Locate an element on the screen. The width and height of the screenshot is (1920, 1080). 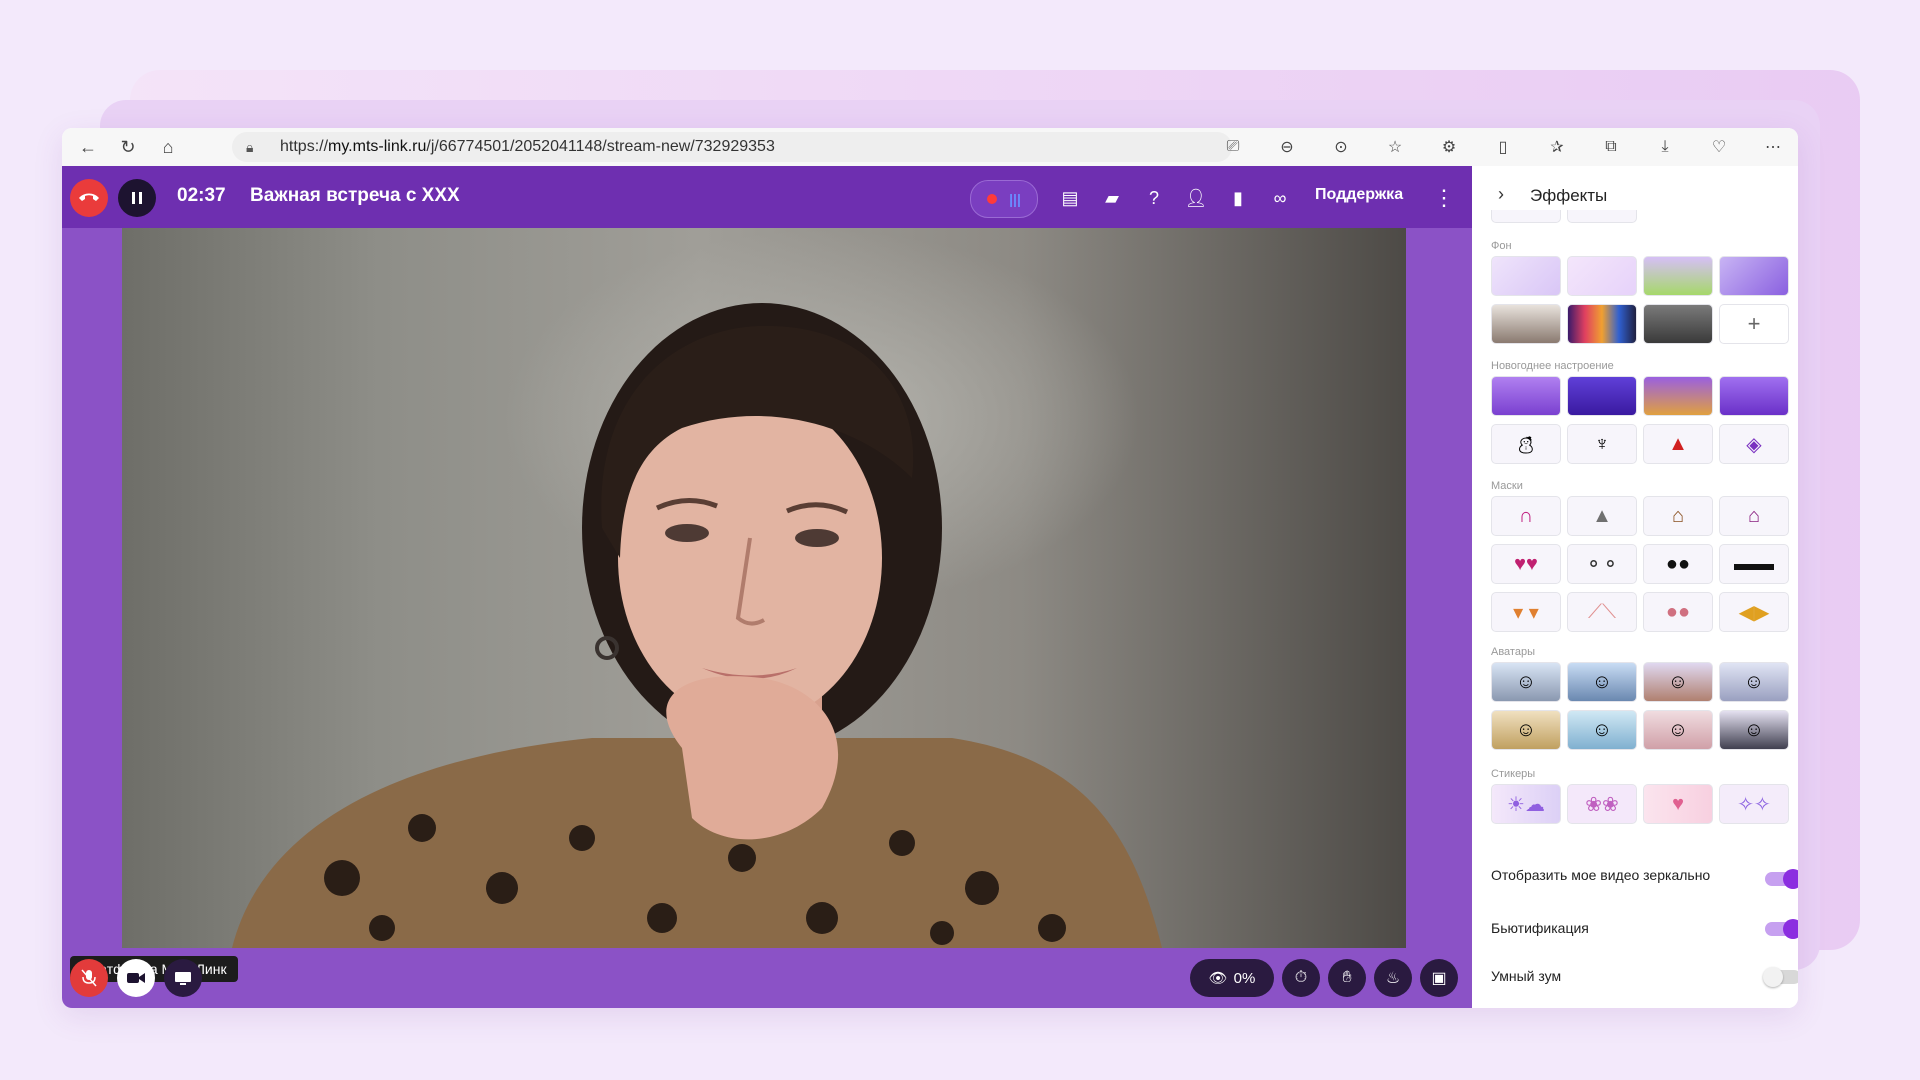
bear-ears-icon: ●● is located at coordinates (1678, 612).